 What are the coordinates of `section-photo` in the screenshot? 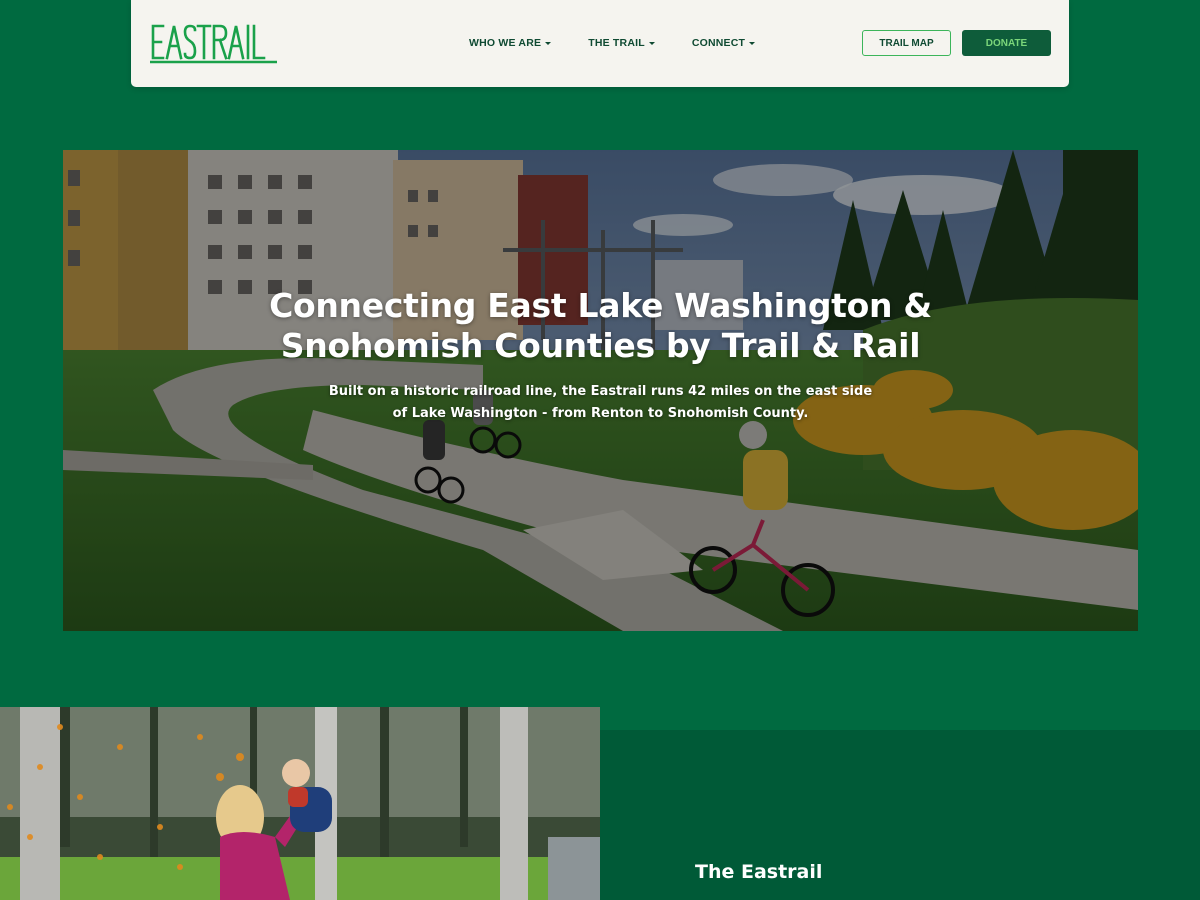 It's located at (300, 803).